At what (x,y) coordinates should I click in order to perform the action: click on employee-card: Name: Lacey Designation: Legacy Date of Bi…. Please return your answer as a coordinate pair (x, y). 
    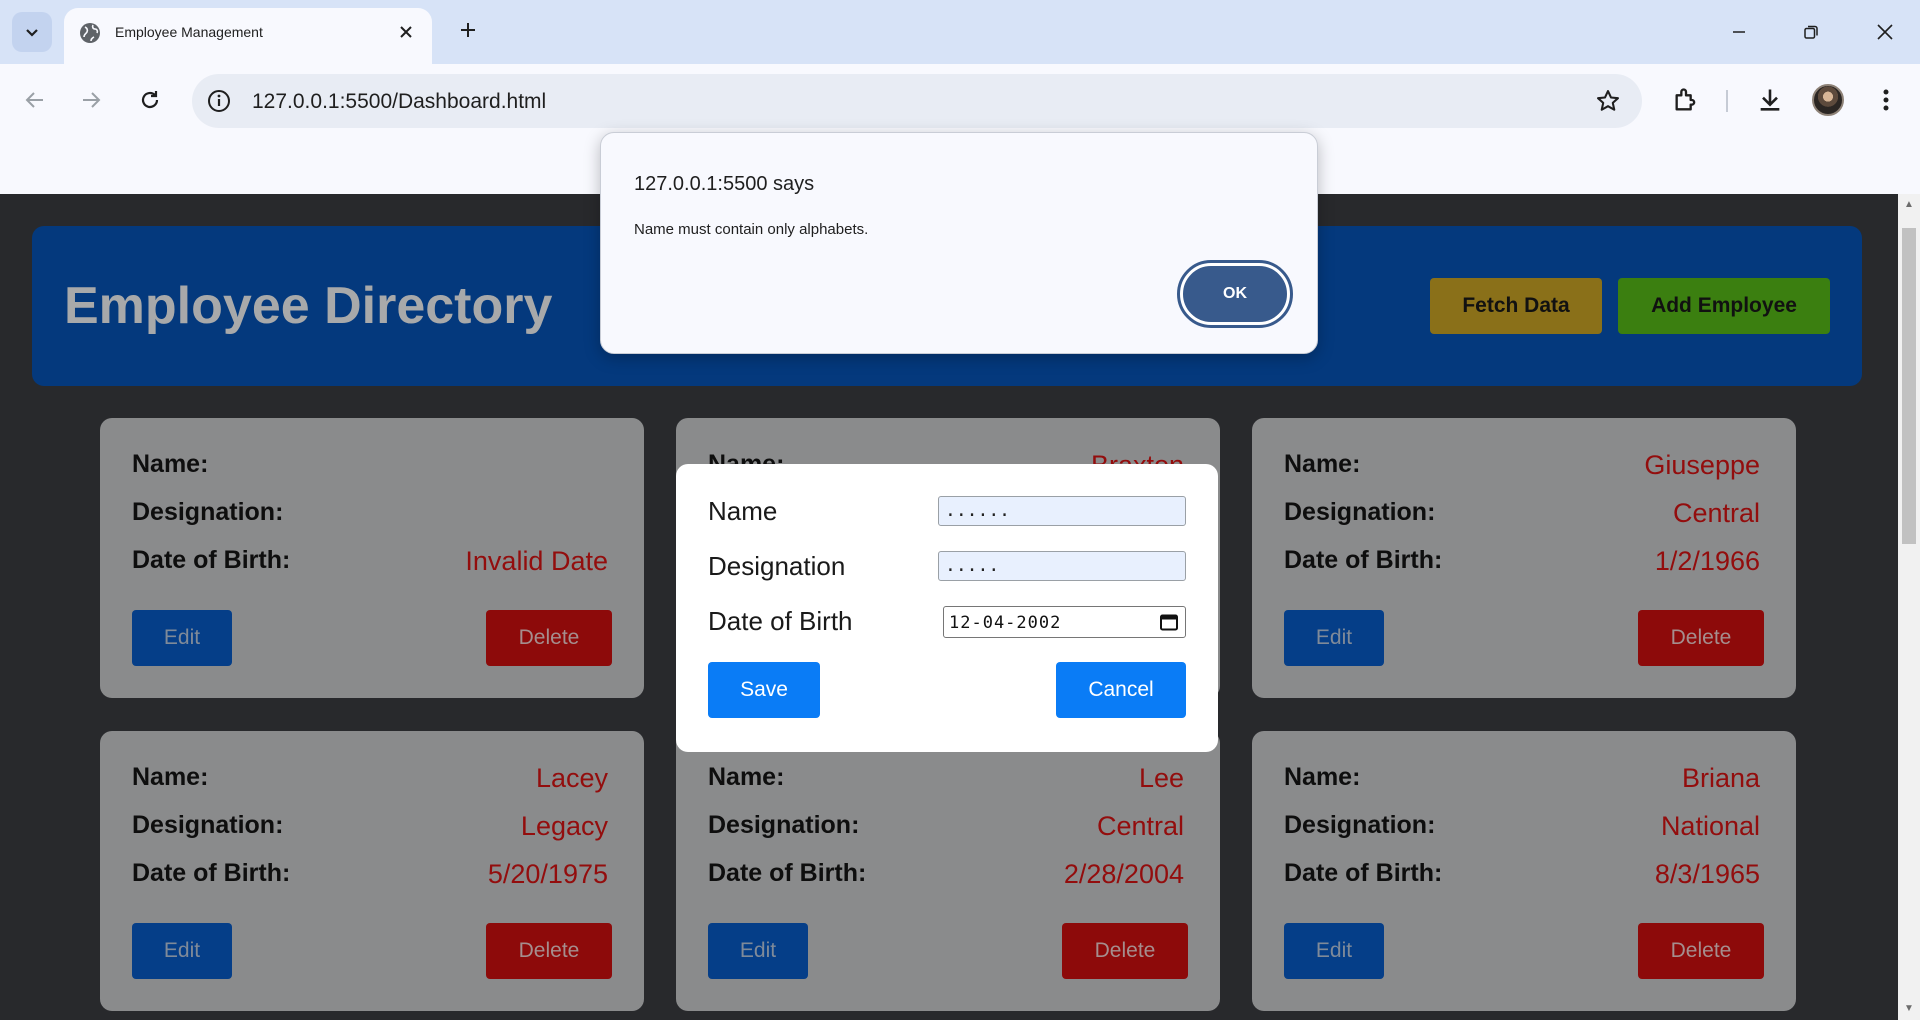
    Looking at the image, I should click on (372, 871).